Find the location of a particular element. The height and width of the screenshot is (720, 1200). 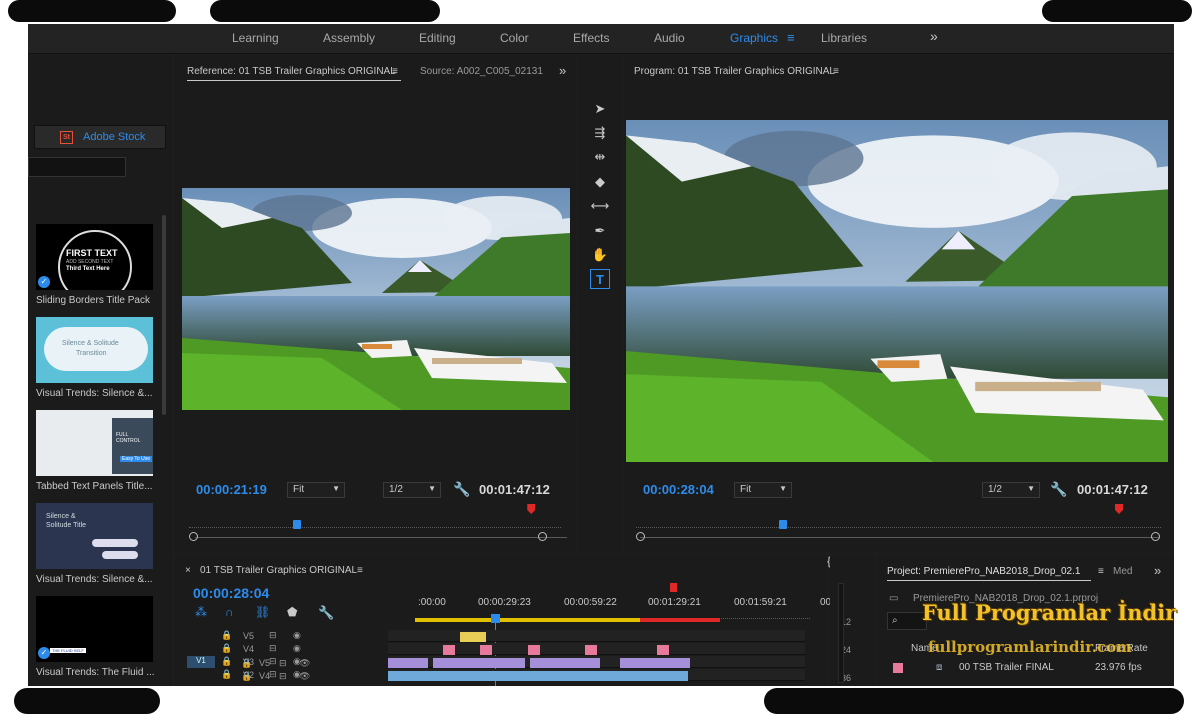

template-thumb-5: THE FLUID SELF is located at coordinates (94, 629).